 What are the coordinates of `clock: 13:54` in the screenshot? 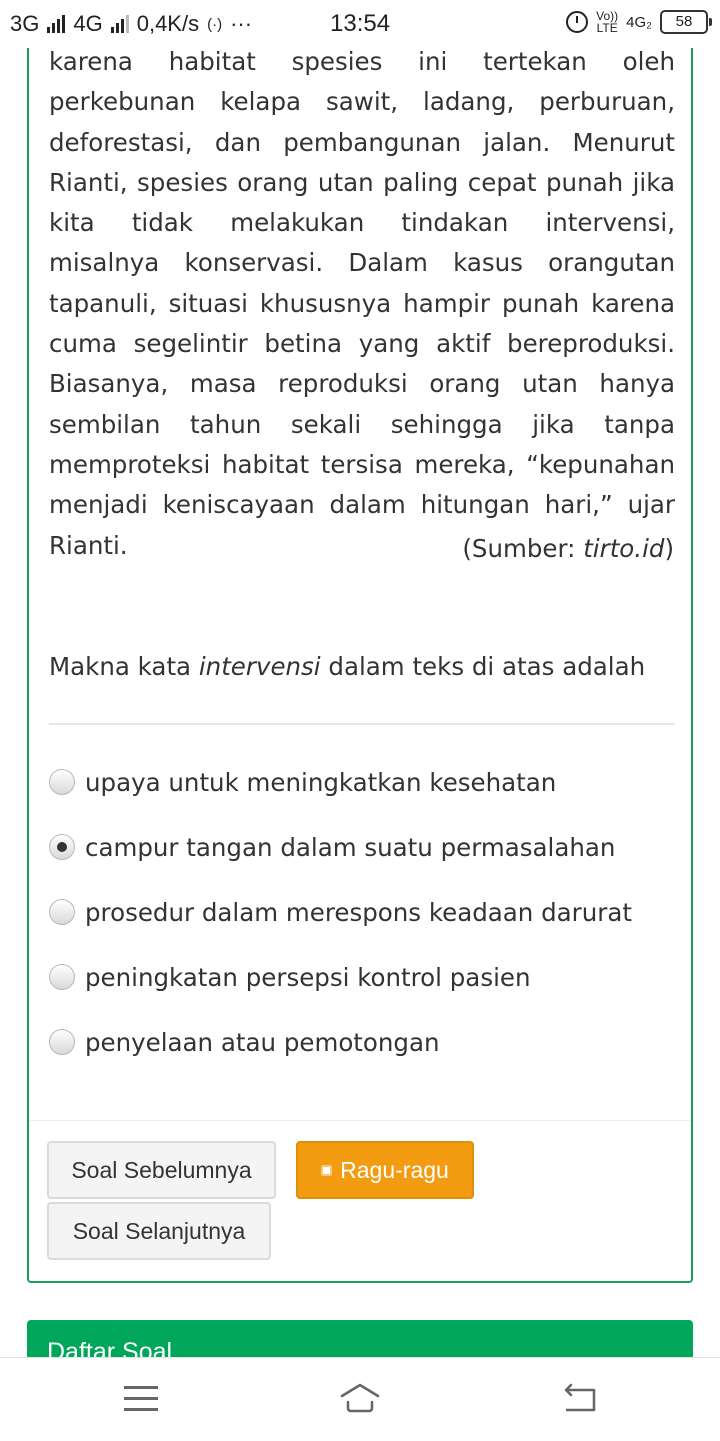 It's located at (360, 23).